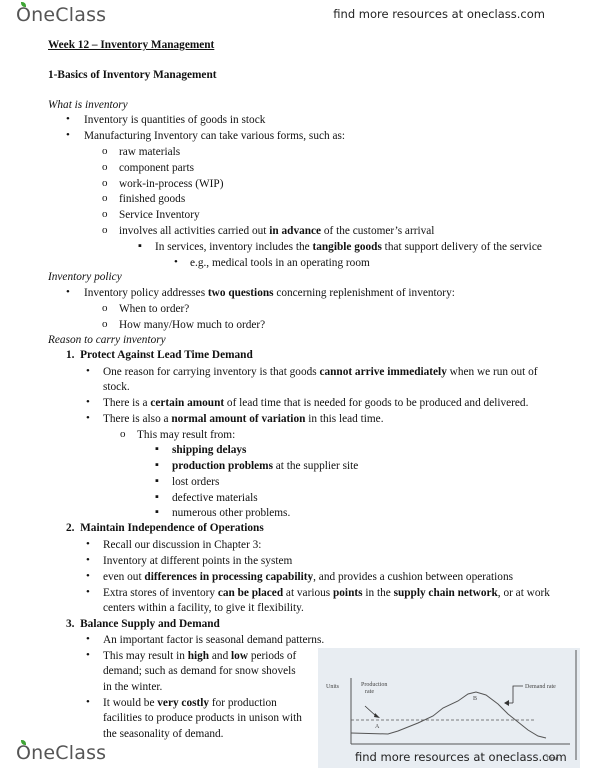  Describe the element at coordinates (131, 45) in the screenshot. I see `doc-title: Week 12 – Inventory Management` at that location.